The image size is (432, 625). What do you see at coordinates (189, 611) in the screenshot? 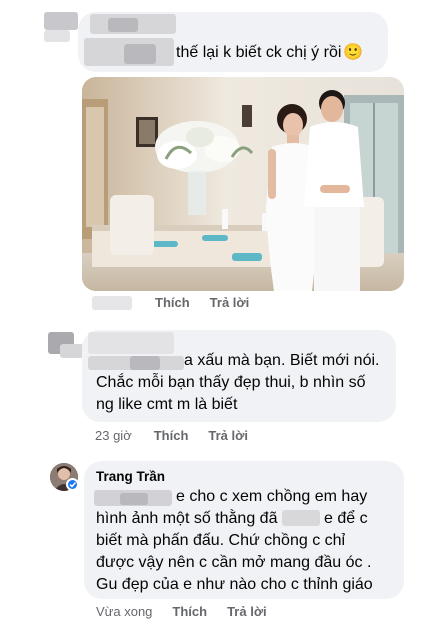
I see `comment-3-like-button: Thích` at bounding box center [189, 611].